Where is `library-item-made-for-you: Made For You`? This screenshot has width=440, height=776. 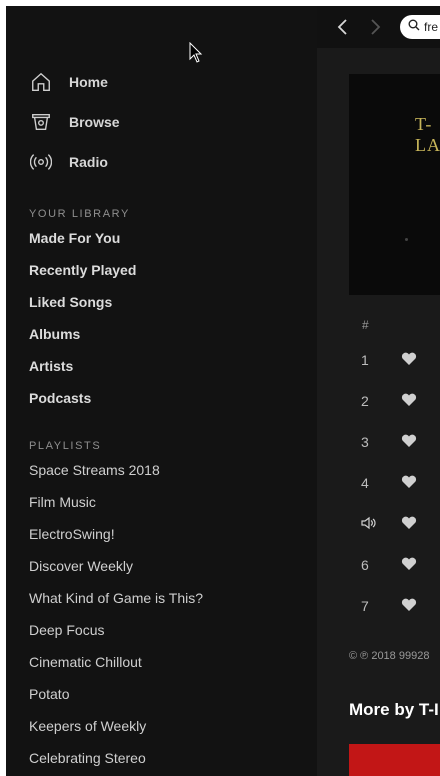 library-item-made-for-you: Made For You is located at coordinates (74, 238).